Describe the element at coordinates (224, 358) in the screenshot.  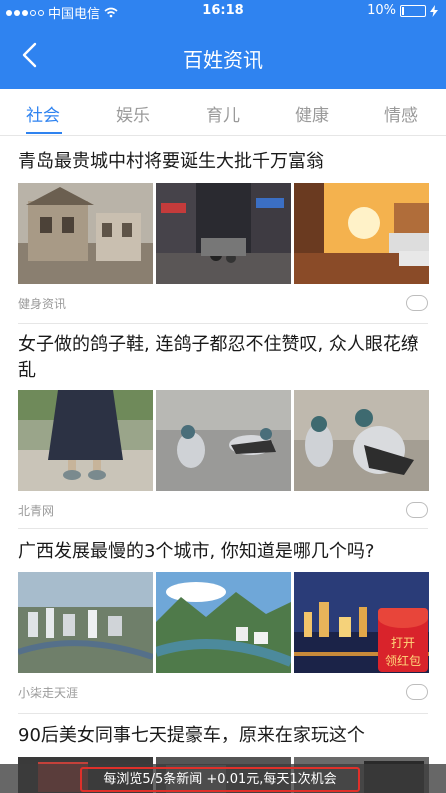
I see `news-title: 女子做的鸽子鞋, 连鸽子都忍不住赞叹, 众人眼花缭乱` at that location.